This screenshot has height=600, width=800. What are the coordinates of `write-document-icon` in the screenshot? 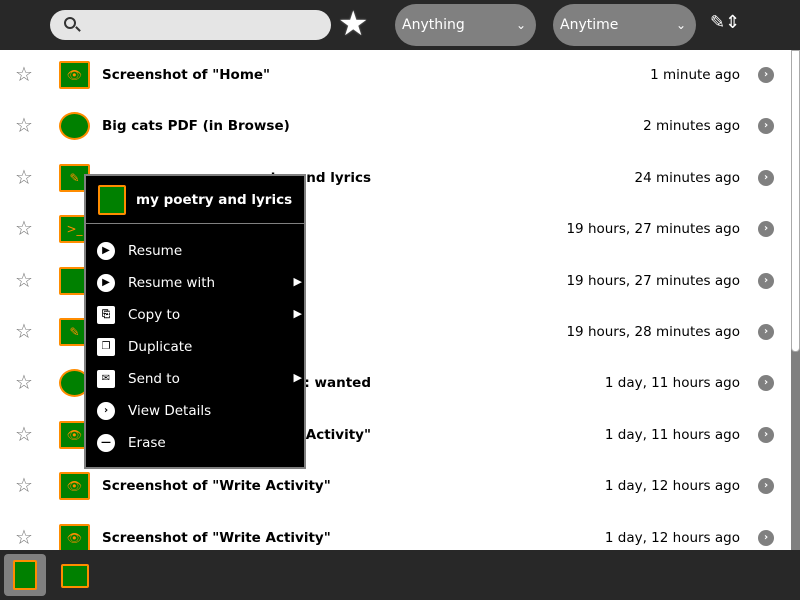 It's located at (112, 200).